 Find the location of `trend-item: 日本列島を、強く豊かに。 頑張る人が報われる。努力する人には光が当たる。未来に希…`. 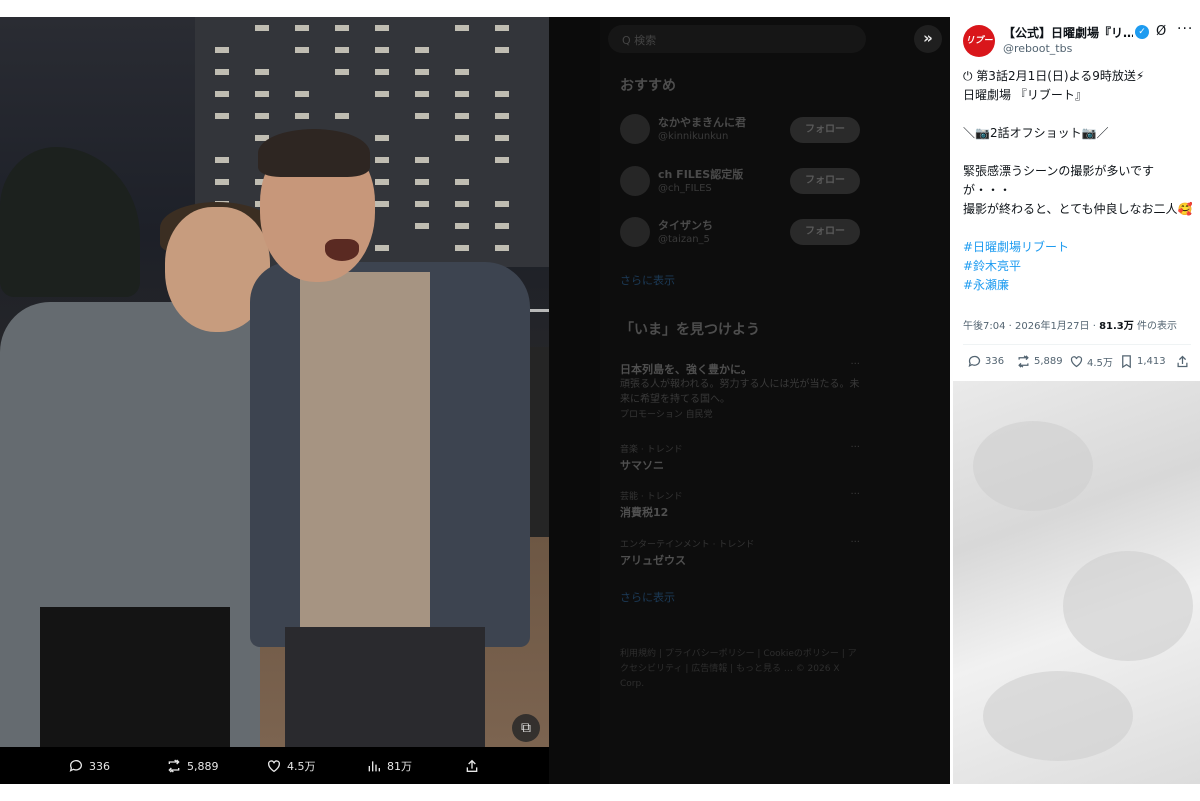

trend-item: 日本列島を、強く豊かに。 頑張る人が報われる。努力する人には光が当たる。未来に希… is located at coordinates (740, 389).